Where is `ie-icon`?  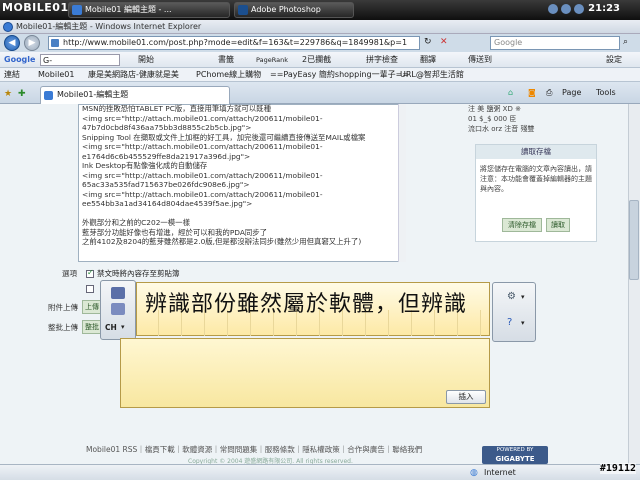
ie-icon is located at coordinates (77, 10).